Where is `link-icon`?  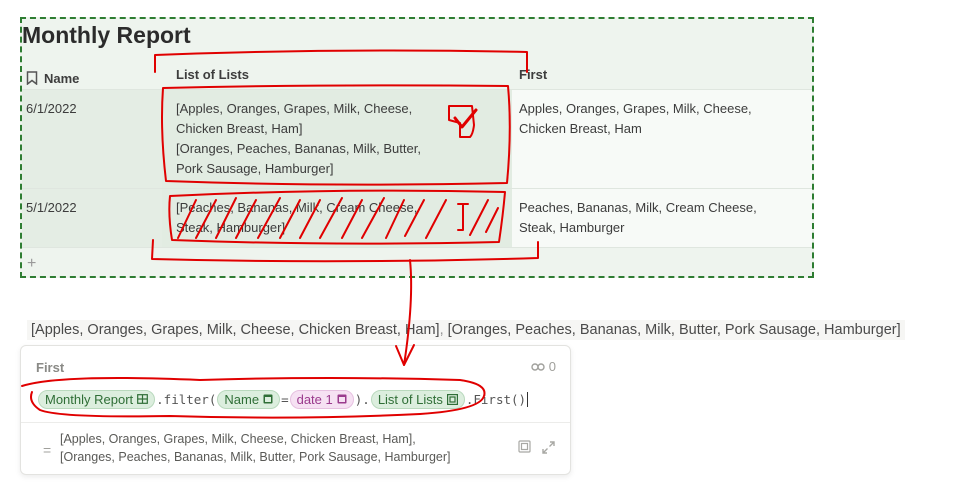 link-icon is located at coordinates (538, 366).